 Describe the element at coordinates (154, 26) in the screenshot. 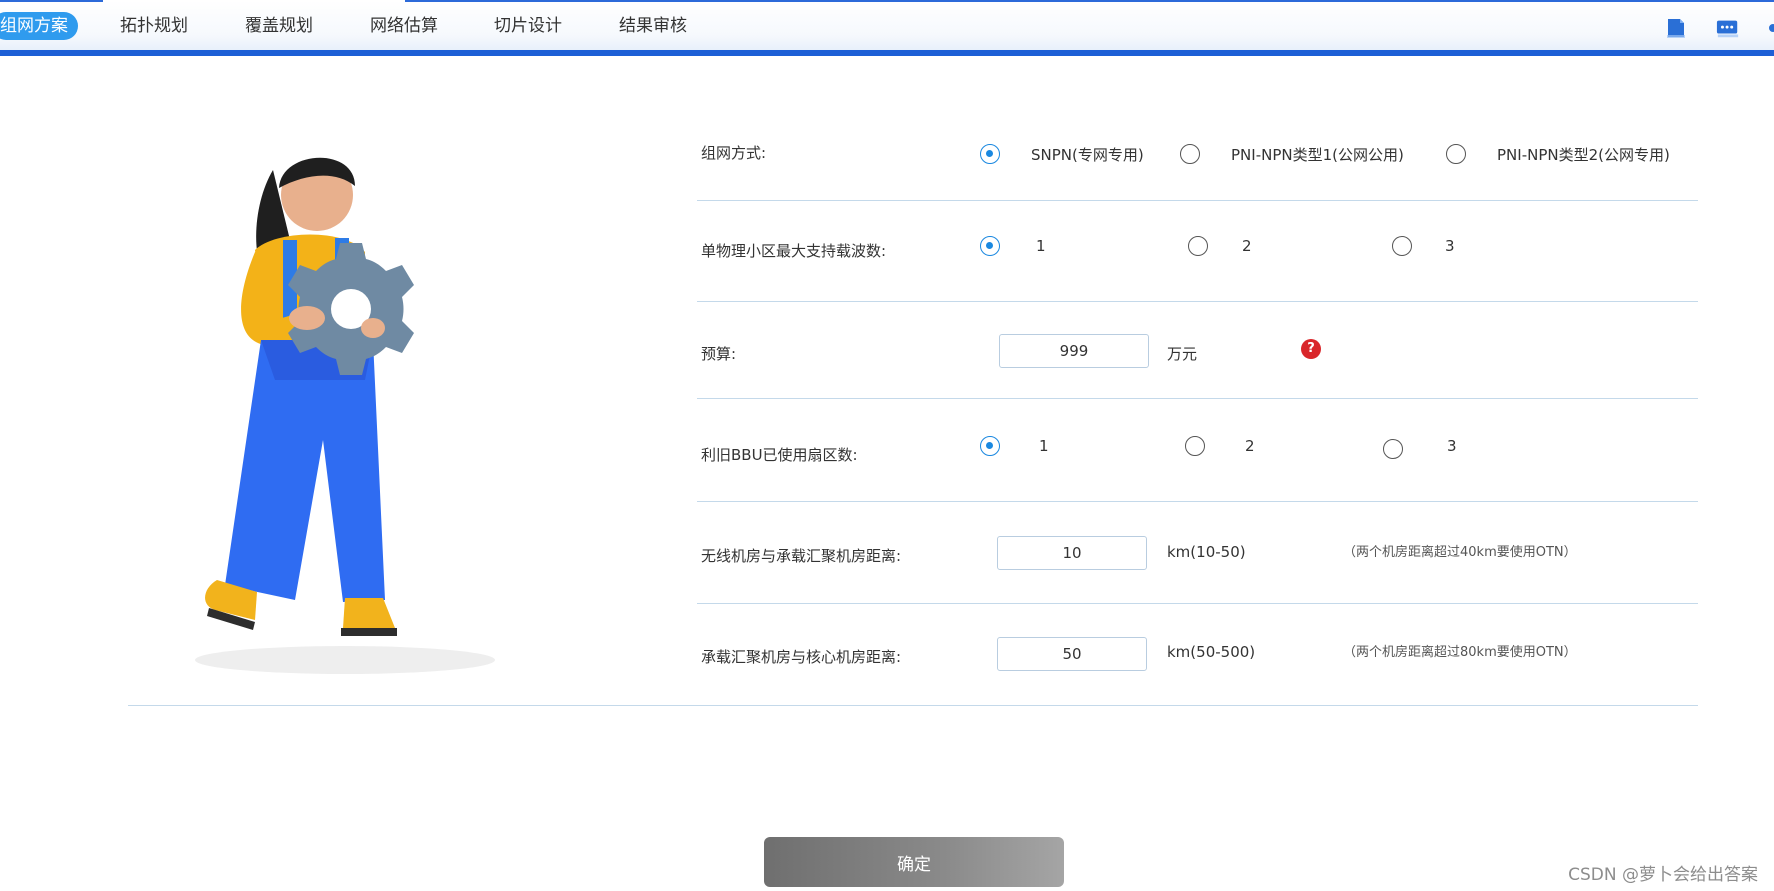

I see `tab-topology-plan: 拓扑规划` at that location.